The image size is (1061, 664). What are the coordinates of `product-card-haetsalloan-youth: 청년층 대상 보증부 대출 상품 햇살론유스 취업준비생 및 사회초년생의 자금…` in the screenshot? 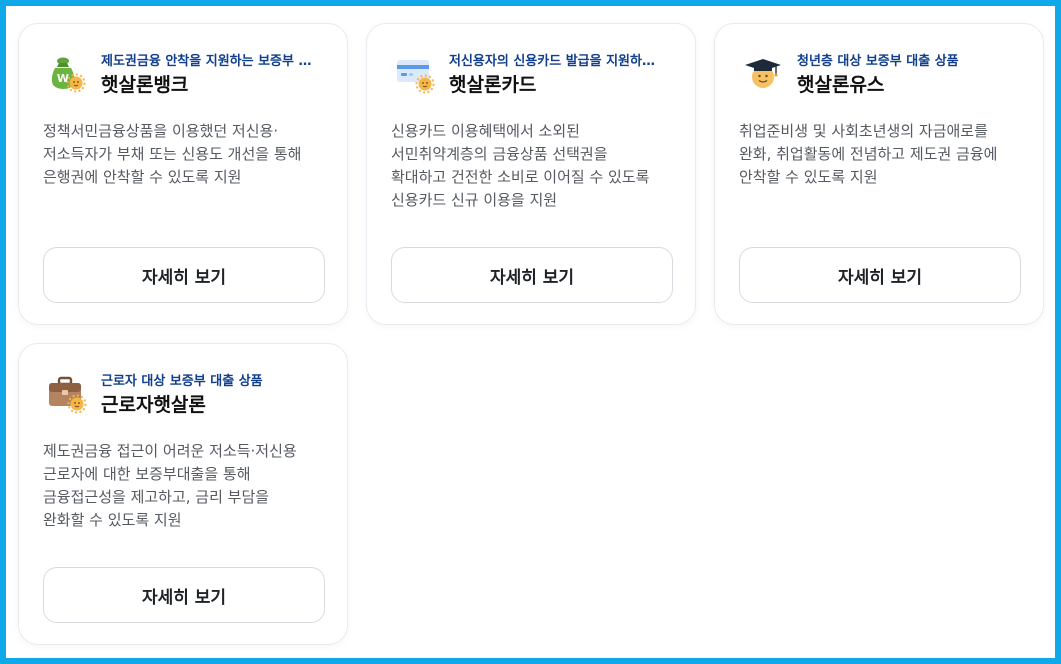 It's located at (879, 174).